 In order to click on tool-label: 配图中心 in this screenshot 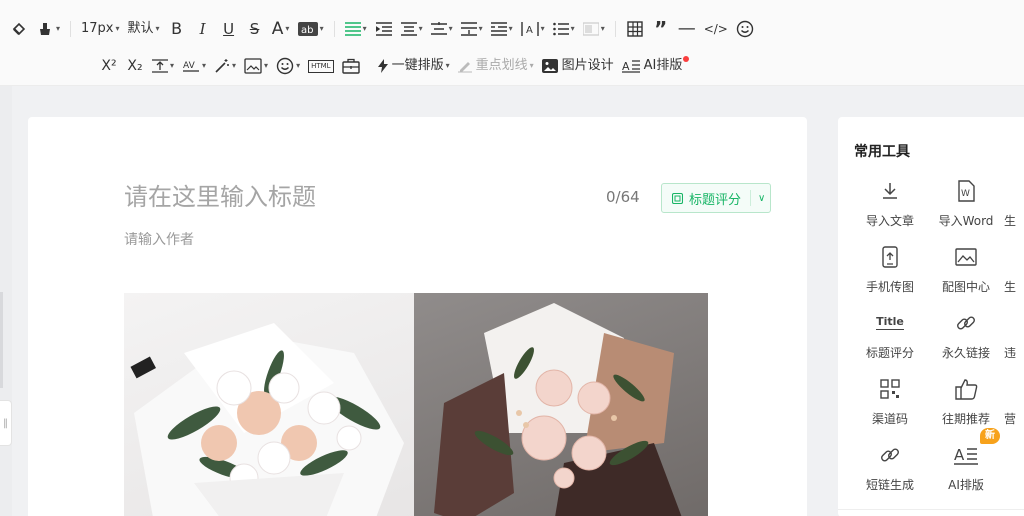, I will do `click(965, 287)`.